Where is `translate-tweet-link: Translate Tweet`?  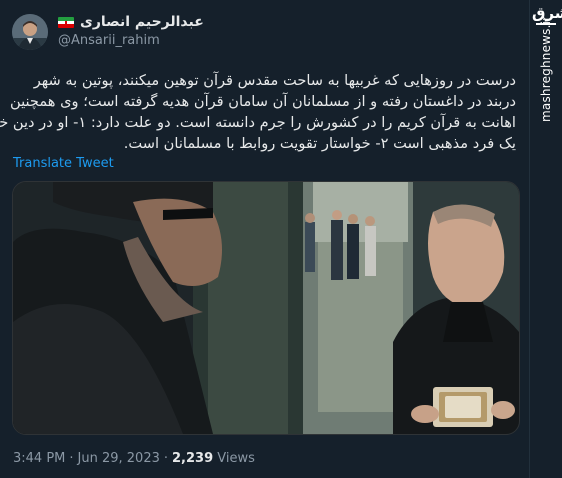
translate-tweet-link: Translate Tweet is located at coordinates (63, 163).